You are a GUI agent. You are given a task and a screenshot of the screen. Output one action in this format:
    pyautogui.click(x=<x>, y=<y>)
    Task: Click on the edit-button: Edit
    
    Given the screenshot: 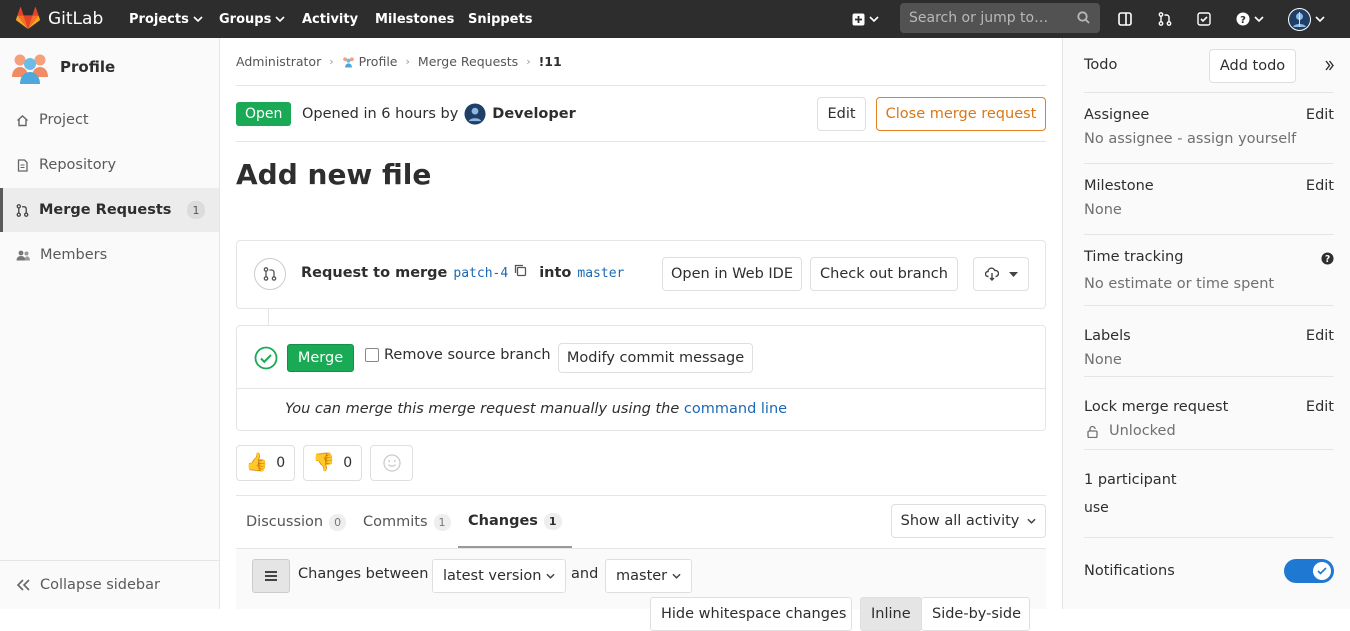 What is the action you would take?
    pyautogui.click(x=841, y=114)
    